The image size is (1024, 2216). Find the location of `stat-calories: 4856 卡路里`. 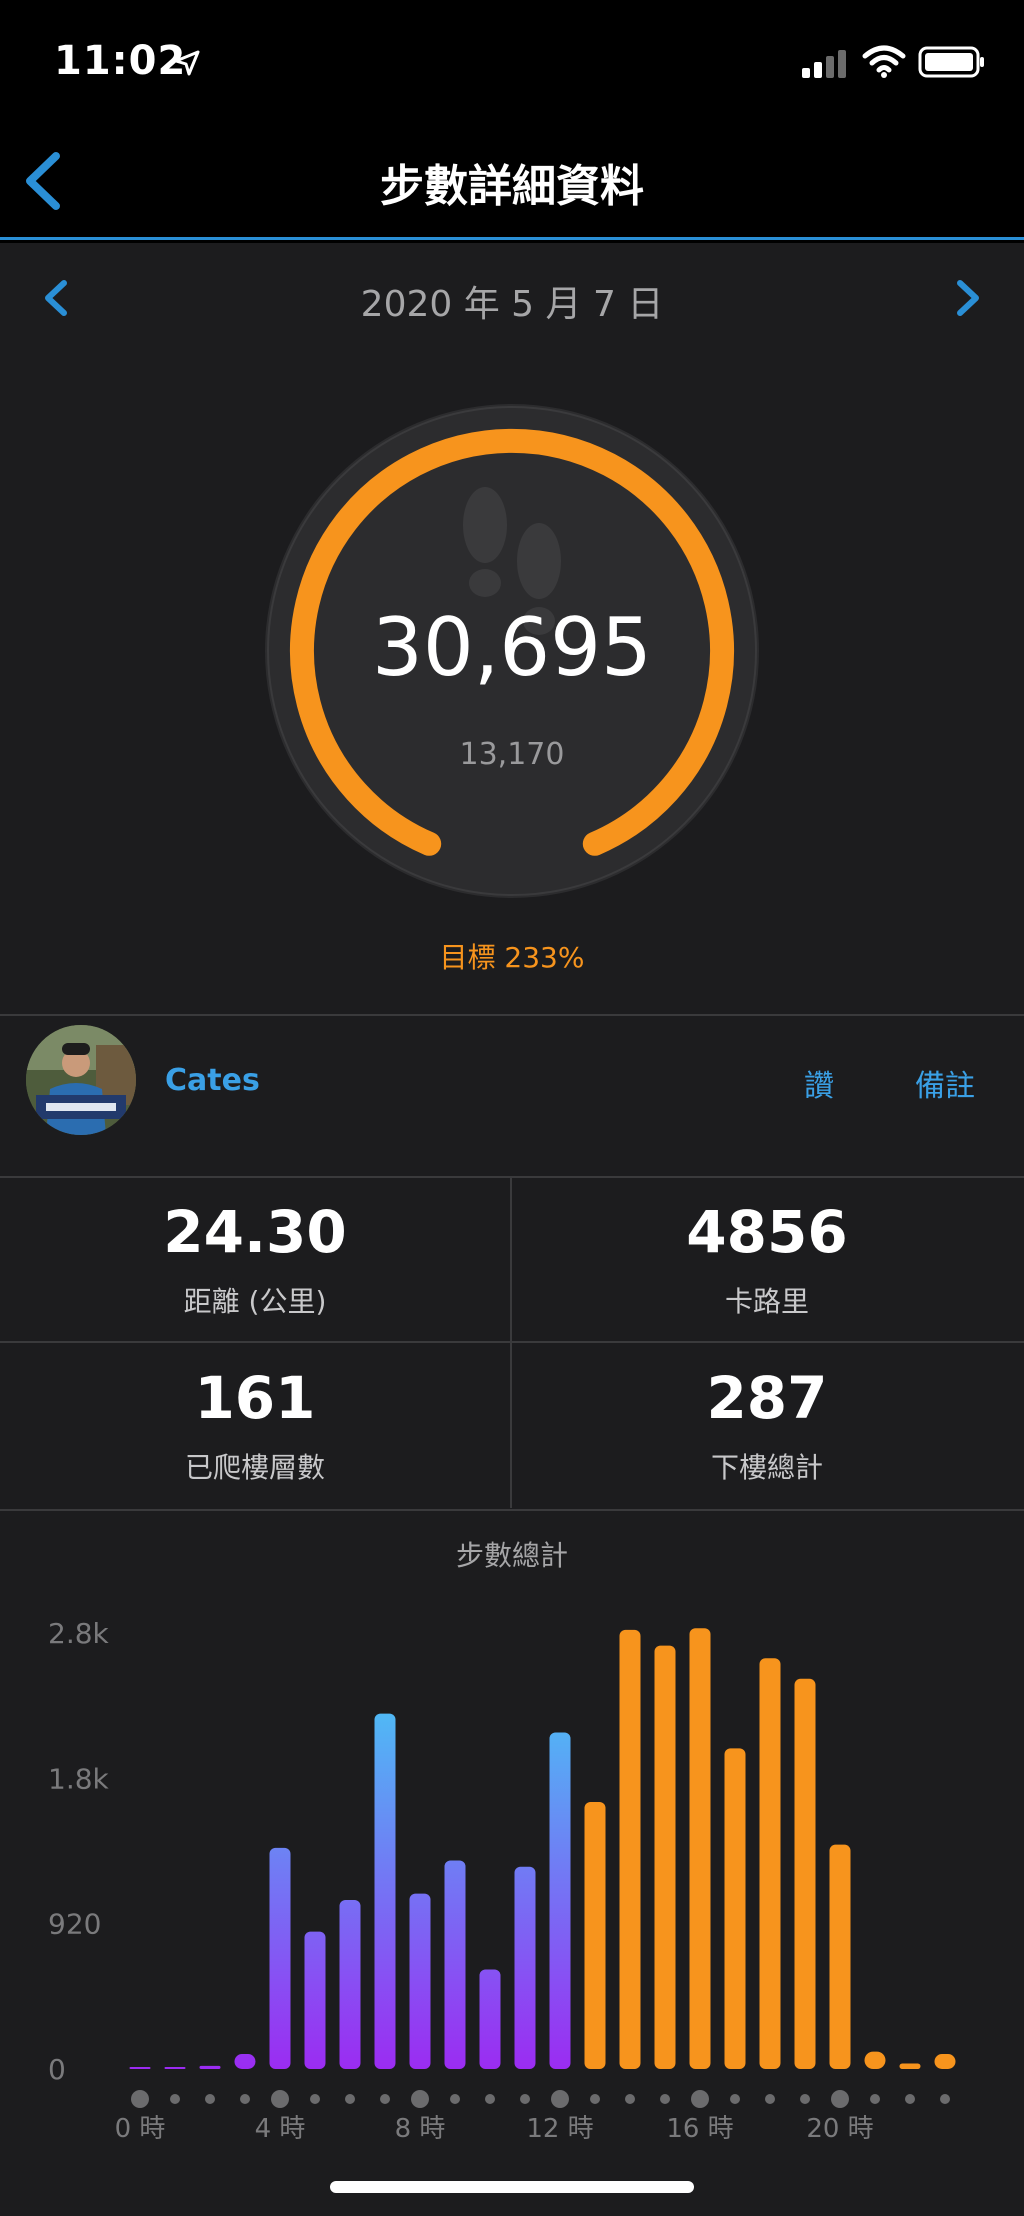

stat-calories: 4856 卡路里 is located at coordinates (767, 1259).